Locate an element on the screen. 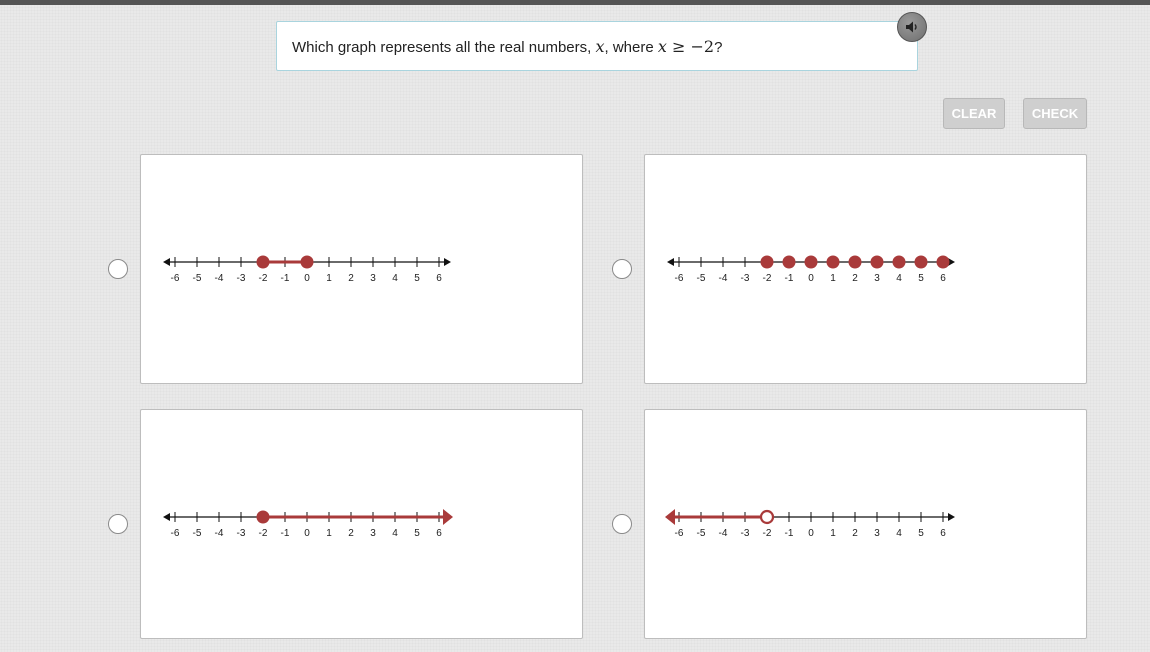  inequality-variable: x is located at coordinates (662, 46).